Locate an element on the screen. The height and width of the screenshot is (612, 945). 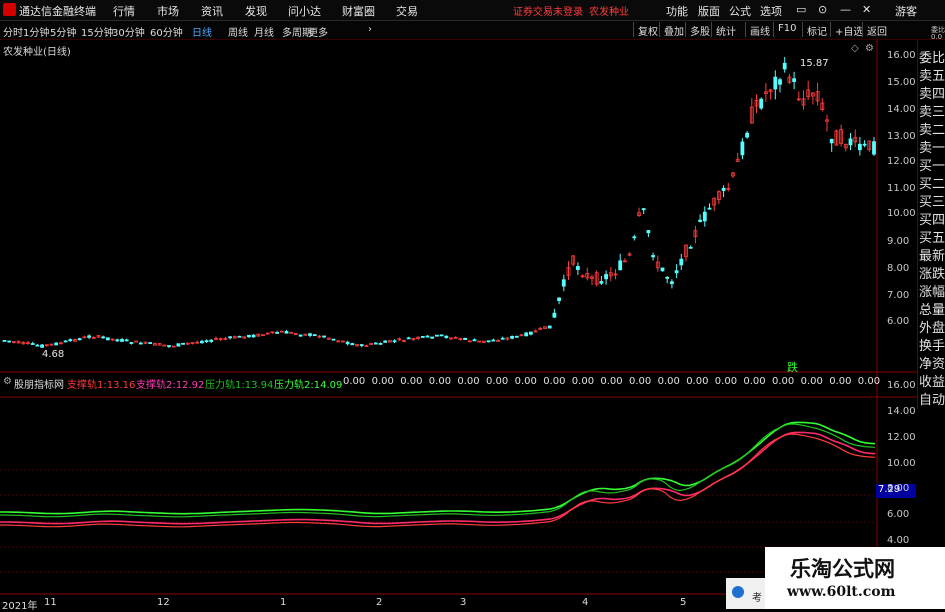
panel-9: 买四 is located at coordinates (932, 220).